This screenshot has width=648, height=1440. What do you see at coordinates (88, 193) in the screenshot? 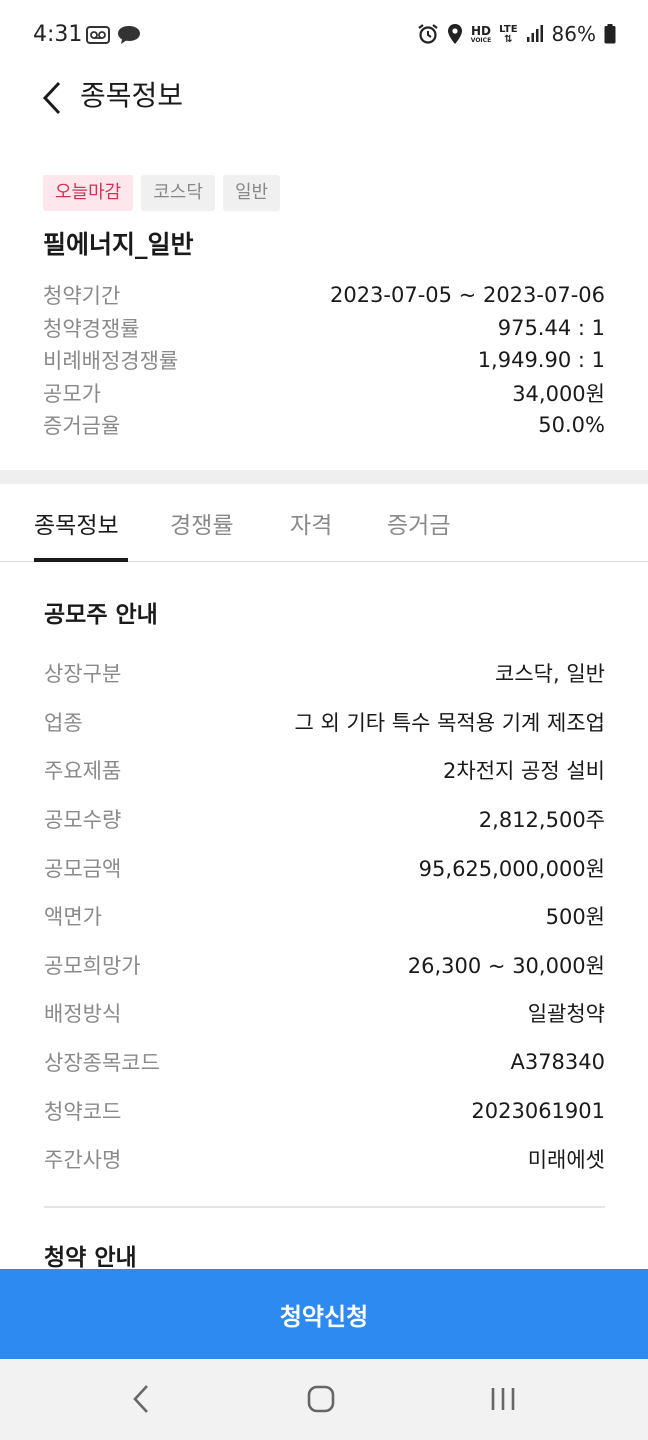
I see `deadline-tag: 오늘마감` at bounding box center [88, 193].